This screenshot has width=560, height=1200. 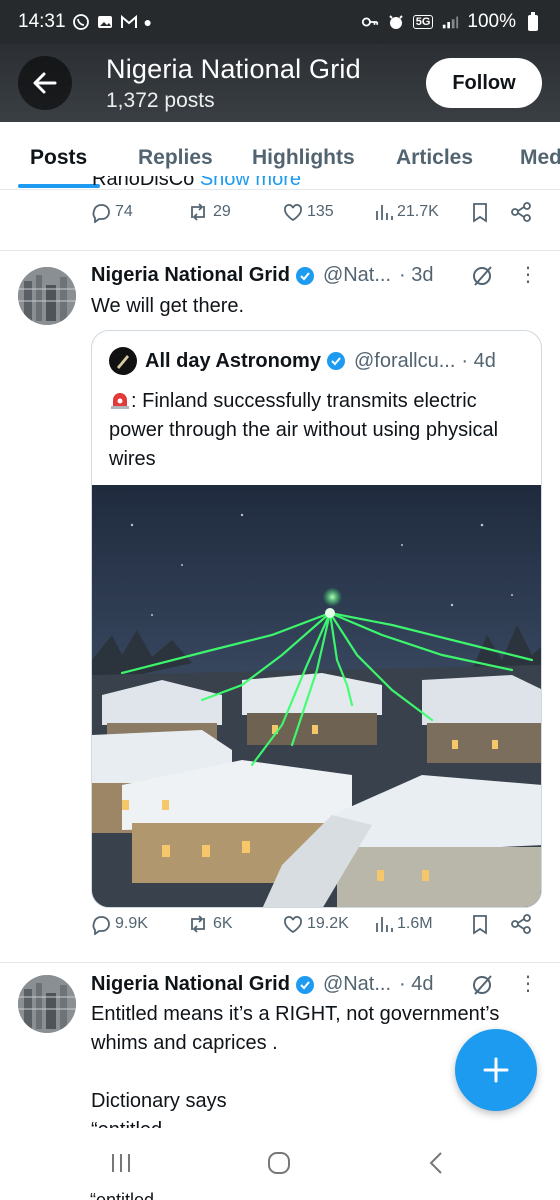 I want to click on profile-name: Nigeria National Grid, so click(x=233, y=68).